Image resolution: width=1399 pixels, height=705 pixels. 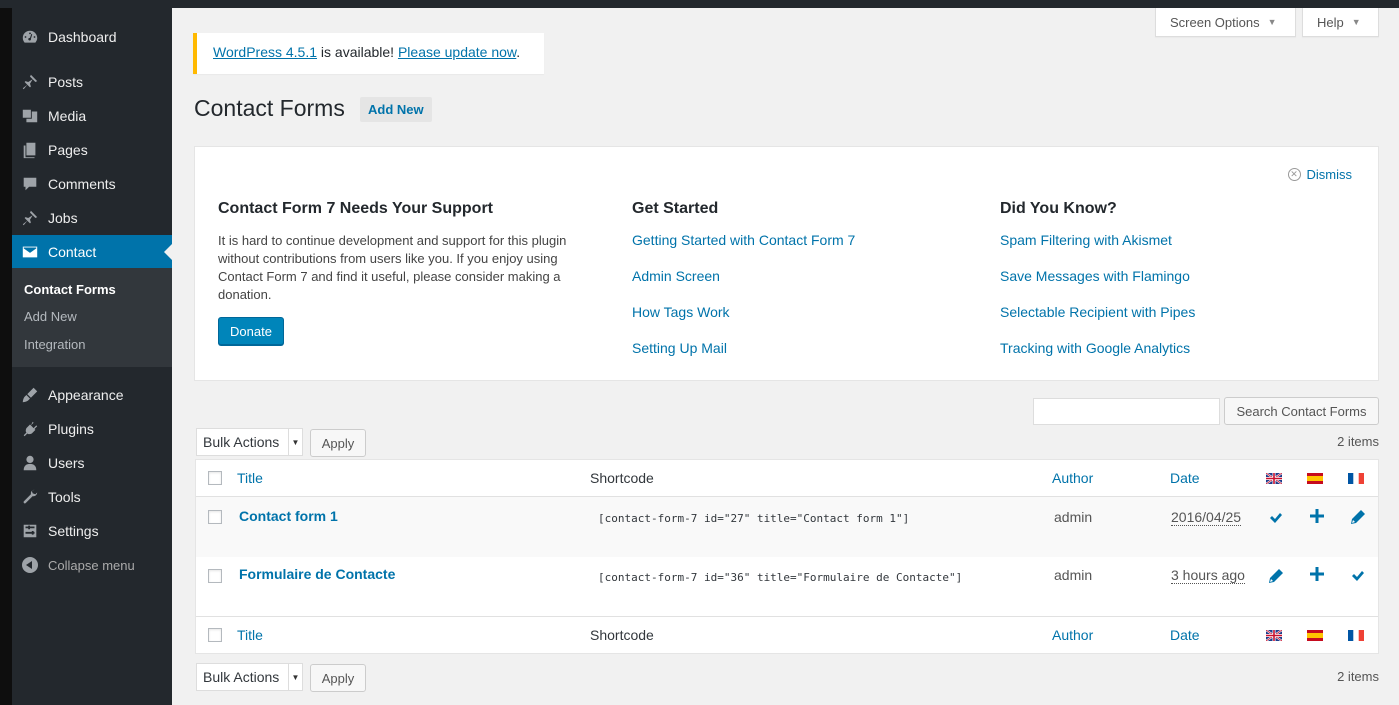 What do you see at coordinates (6, 352) in the screenshot?
I see `window-edge` at bounding box center [6, 352].